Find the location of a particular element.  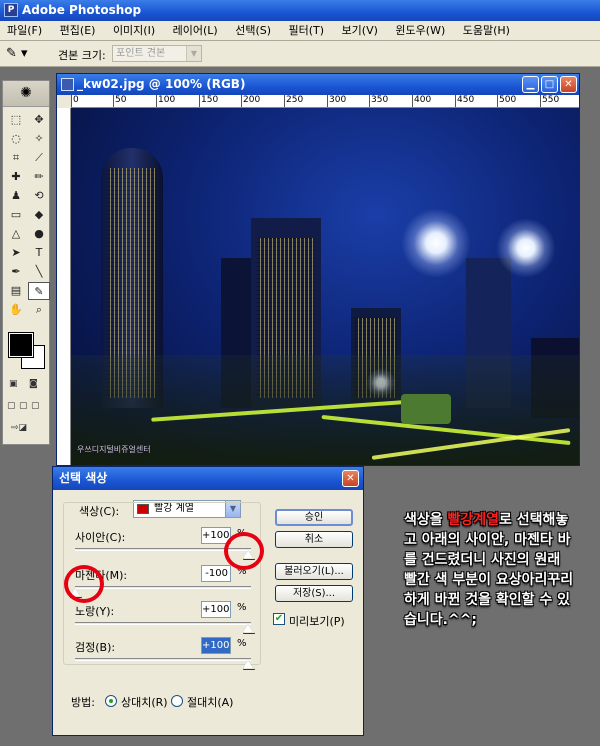

document-icon is located at coordinates (67, 84).